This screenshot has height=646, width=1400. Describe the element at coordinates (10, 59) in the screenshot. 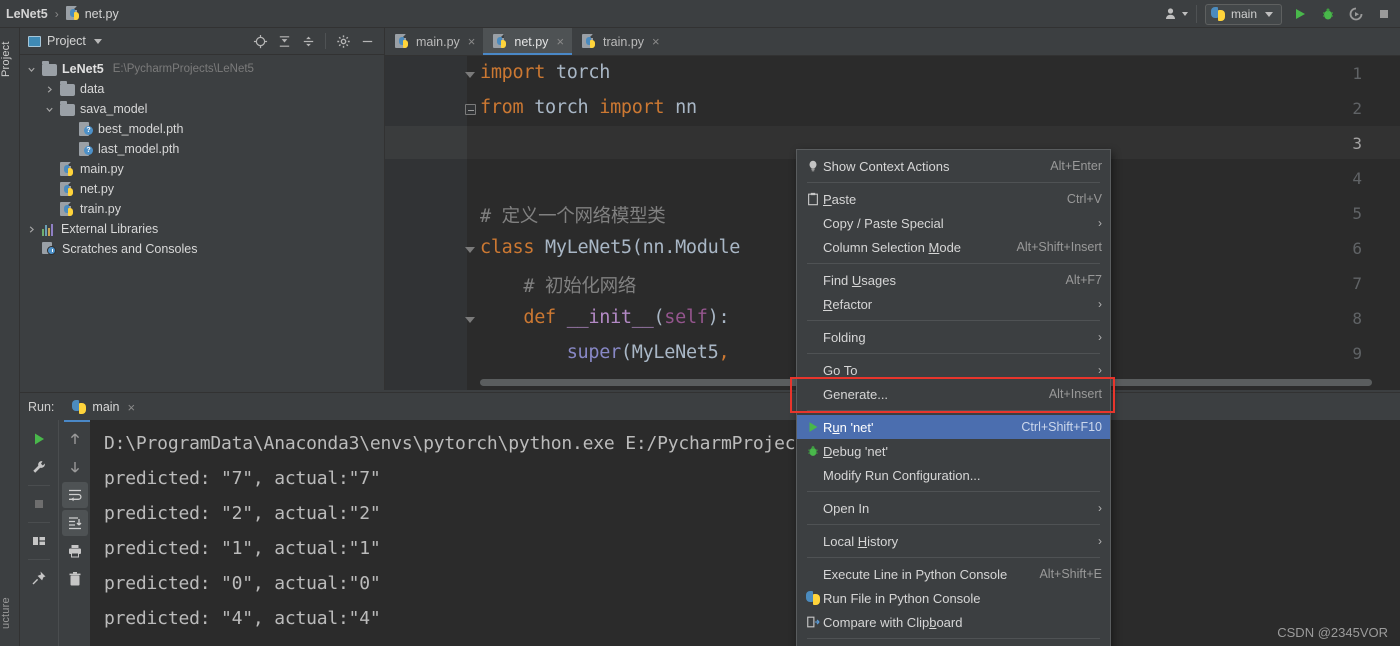

I see `sidebar-tab-project: Project` at that location.